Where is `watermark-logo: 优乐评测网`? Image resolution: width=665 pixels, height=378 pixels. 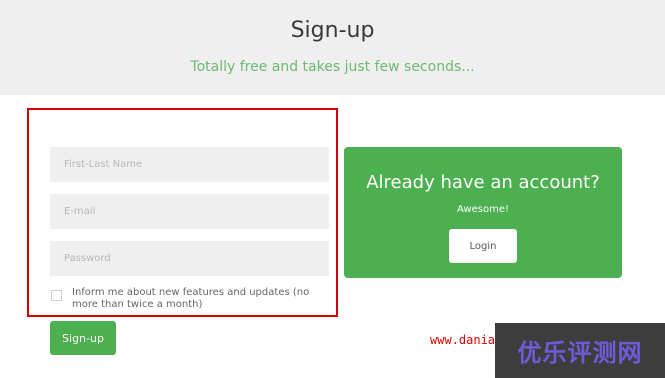 watermark-logo: 优乐评测网 is located at coordinates (580, 350).